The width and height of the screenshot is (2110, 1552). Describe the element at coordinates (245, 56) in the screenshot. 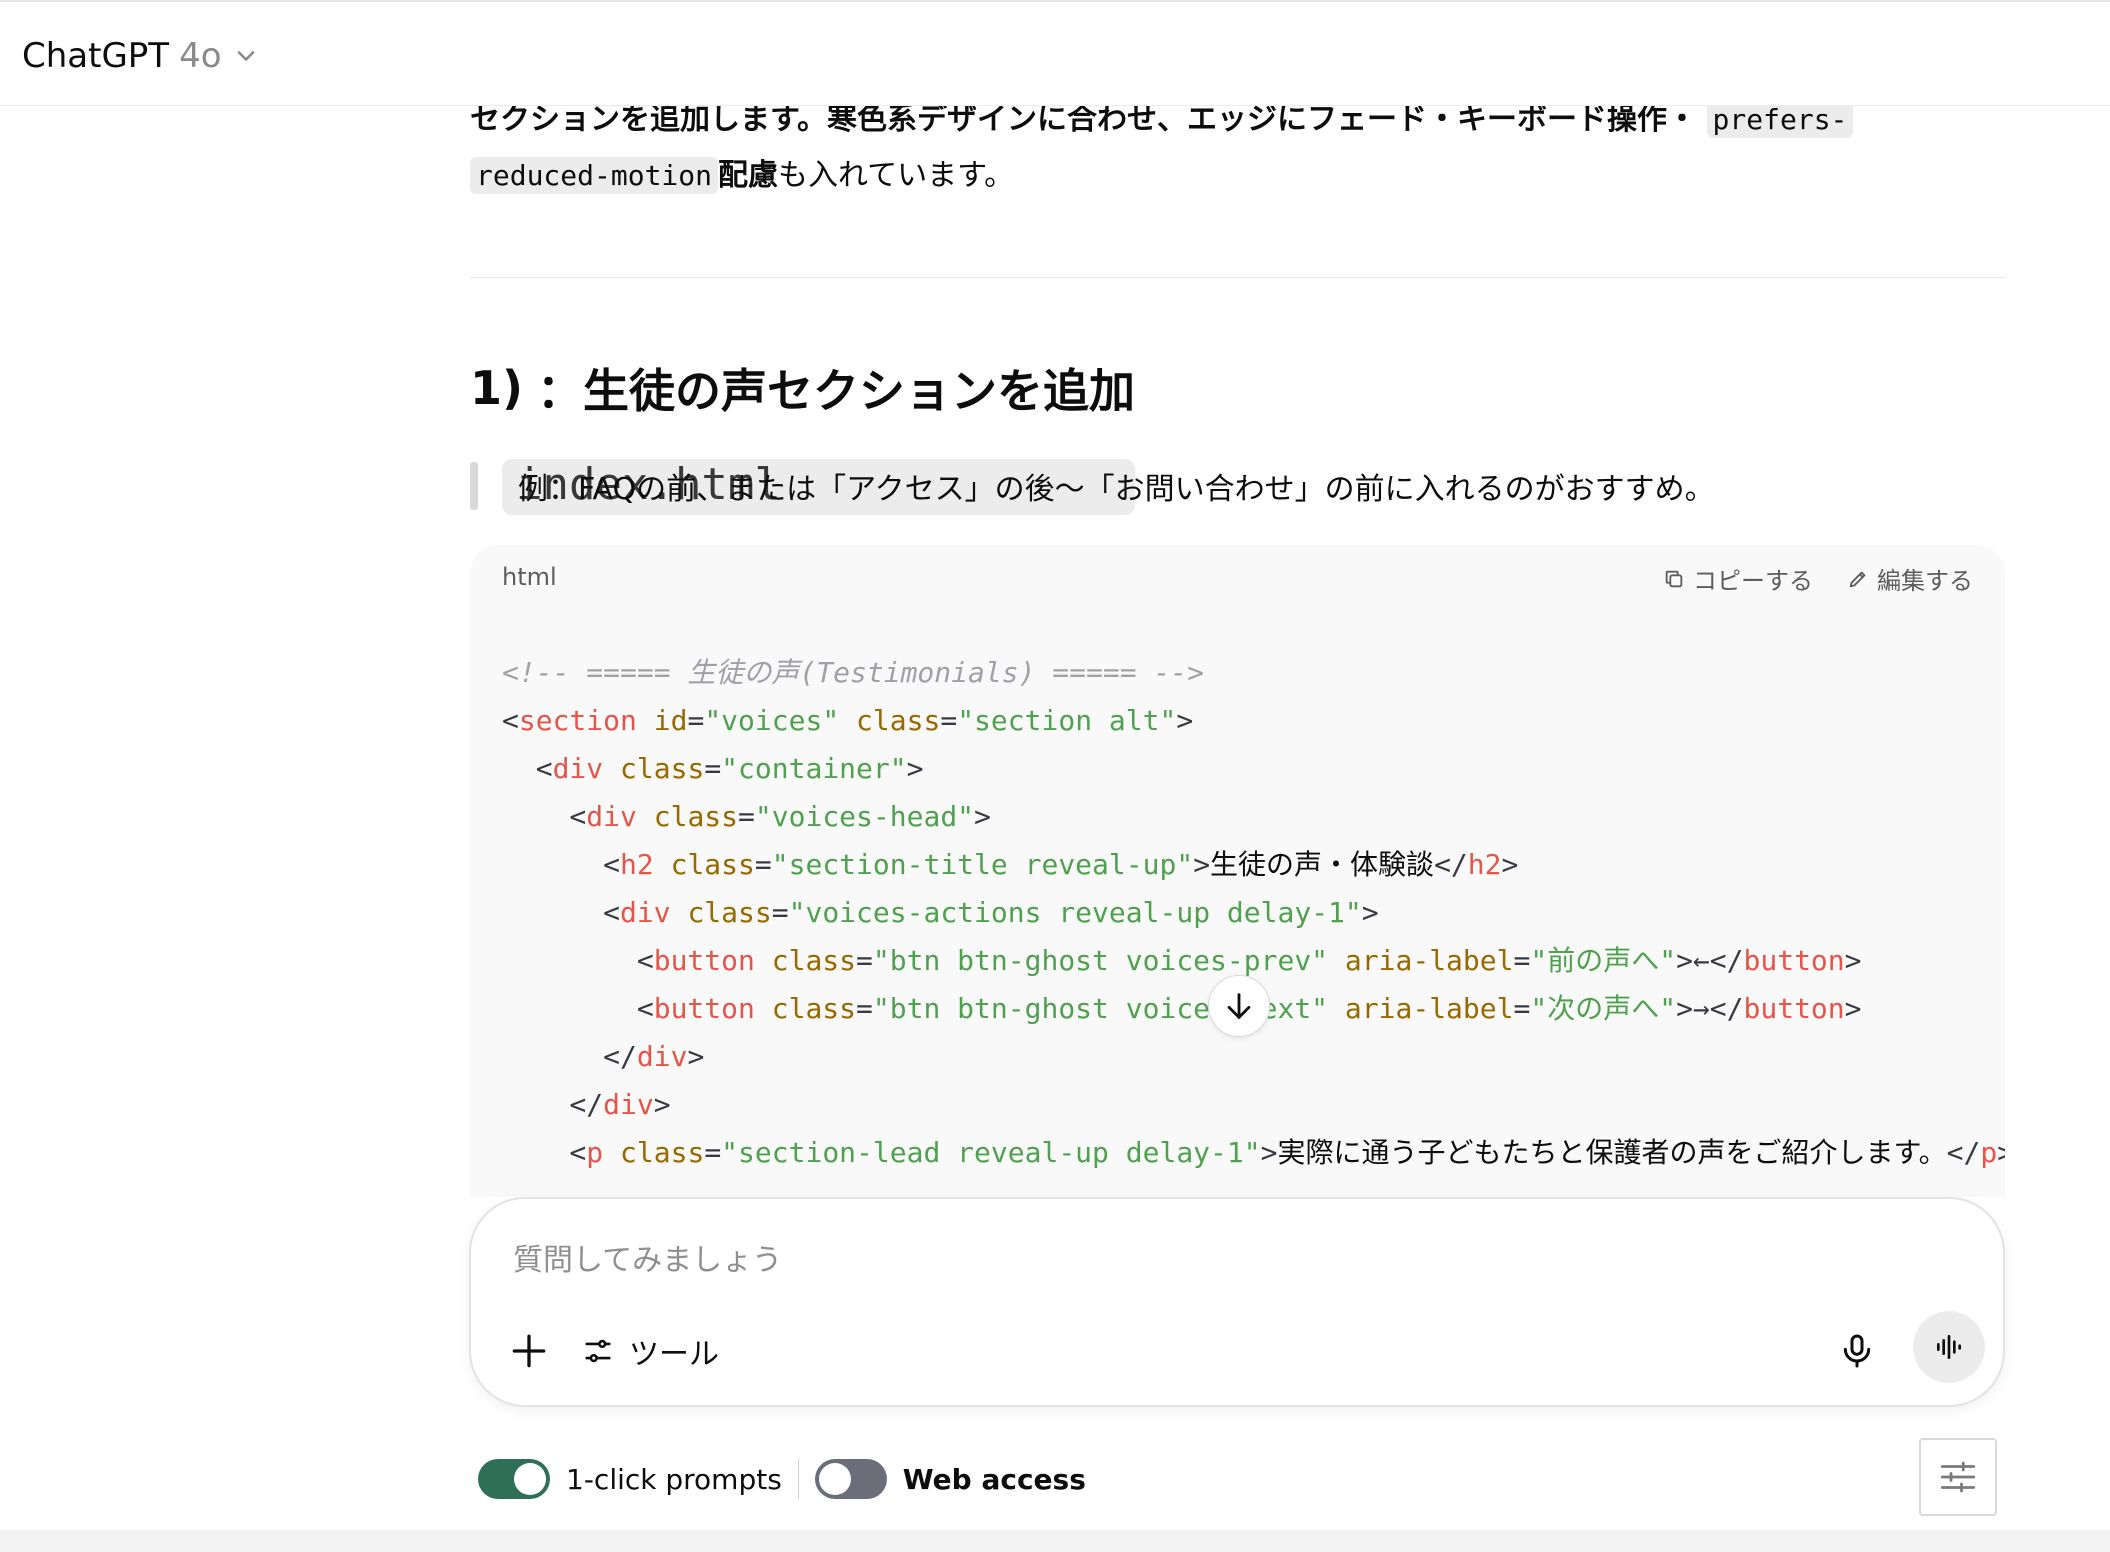

I see `chevron-down-icon` at that location.